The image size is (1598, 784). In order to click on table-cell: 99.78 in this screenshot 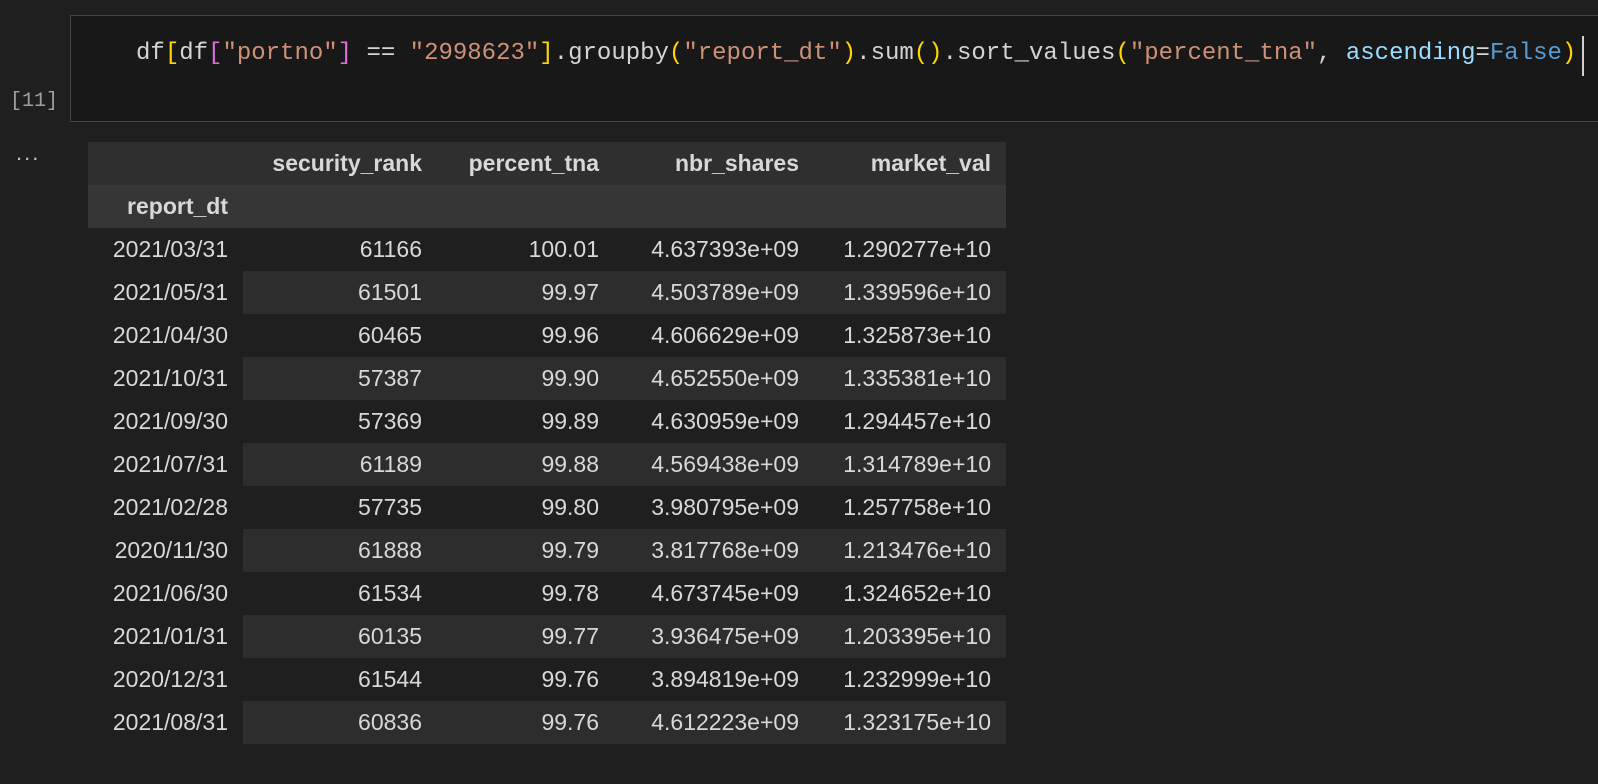, I will do `click(525, 593)`.